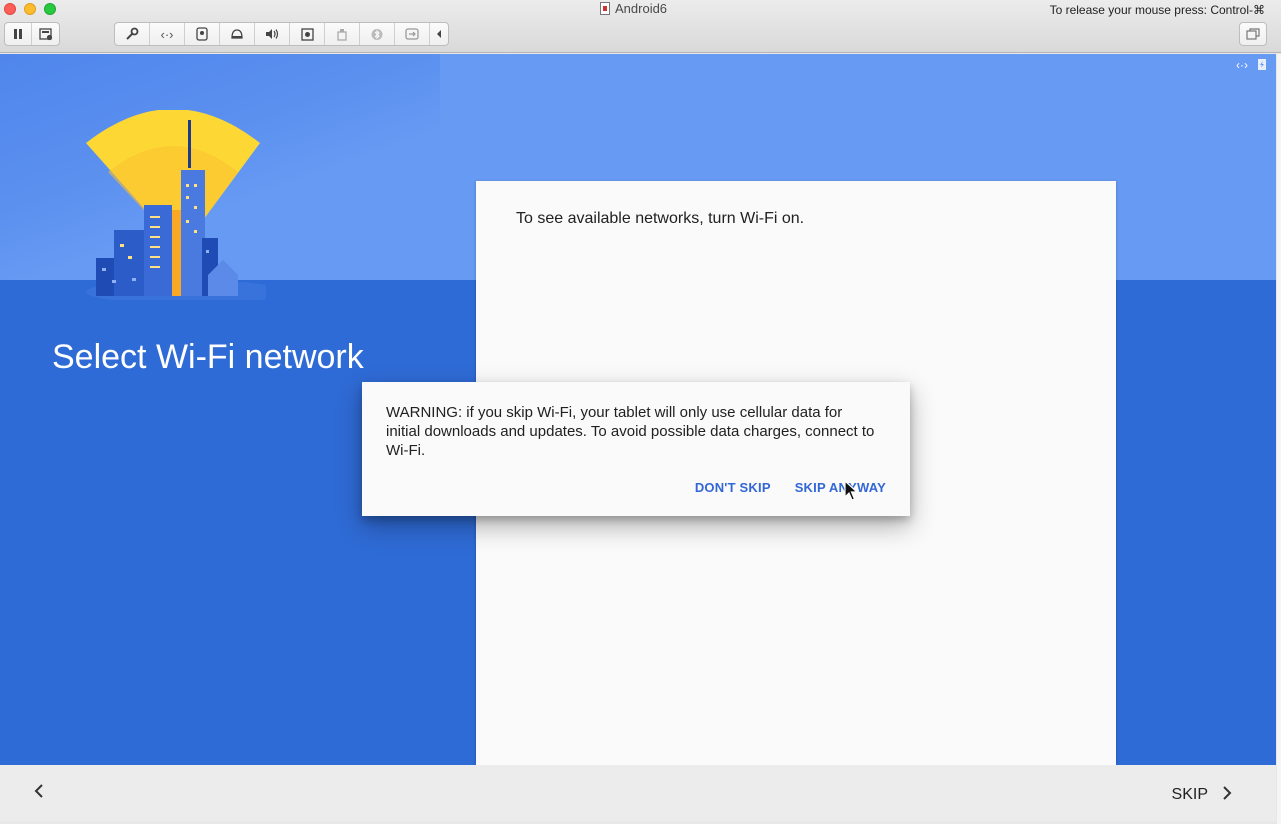  Describe the element at coordinates (237, 34) in the screenshot. I see `camera-icon` at that location.